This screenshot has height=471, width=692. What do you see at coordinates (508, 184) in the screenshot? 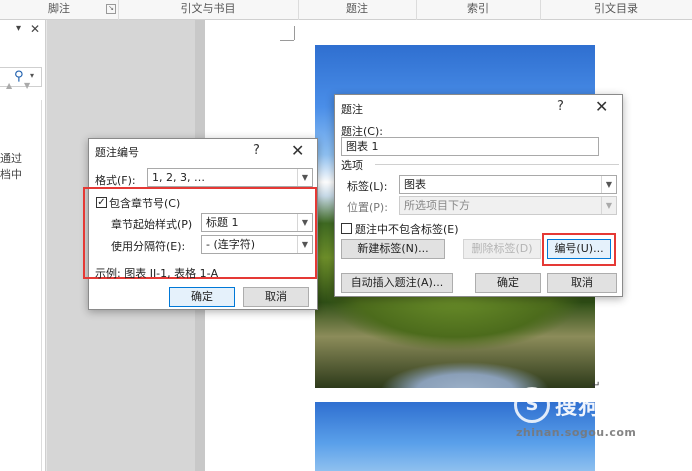
I see `tag-select: 图表 ▼` at bounding box center [508, 184].